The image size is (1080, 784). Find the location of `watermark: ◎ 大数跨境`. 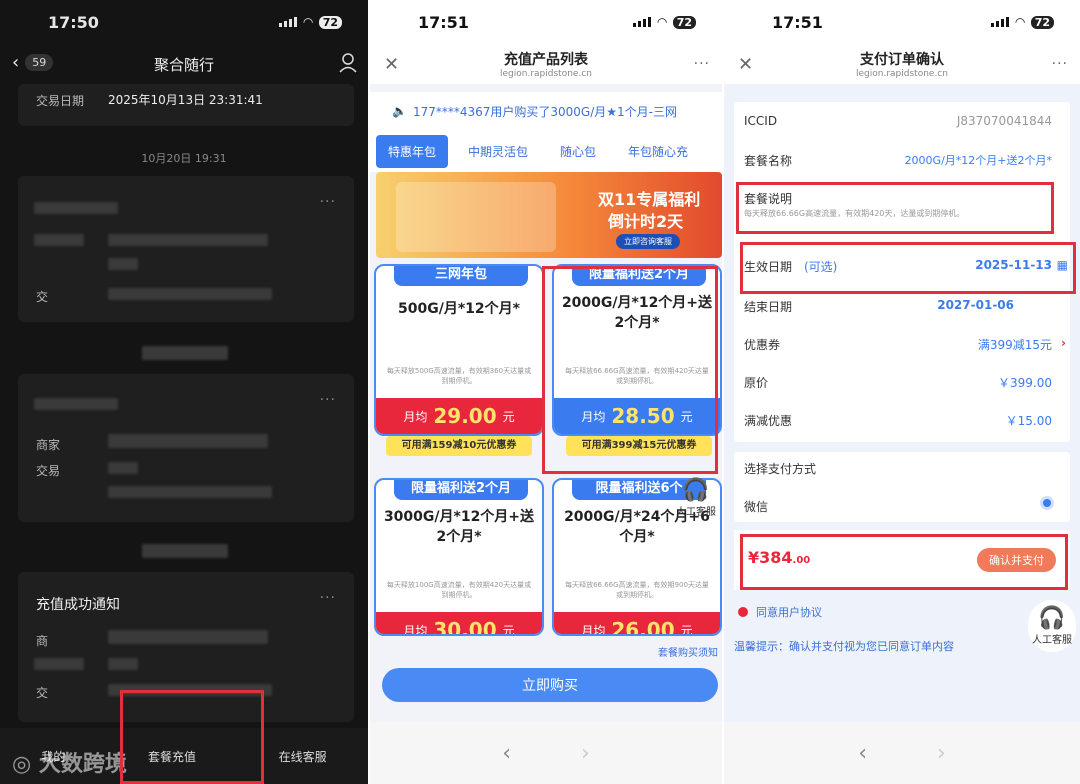

watermark: ◎ 大数跨境 is located at coordinates (69, 762).